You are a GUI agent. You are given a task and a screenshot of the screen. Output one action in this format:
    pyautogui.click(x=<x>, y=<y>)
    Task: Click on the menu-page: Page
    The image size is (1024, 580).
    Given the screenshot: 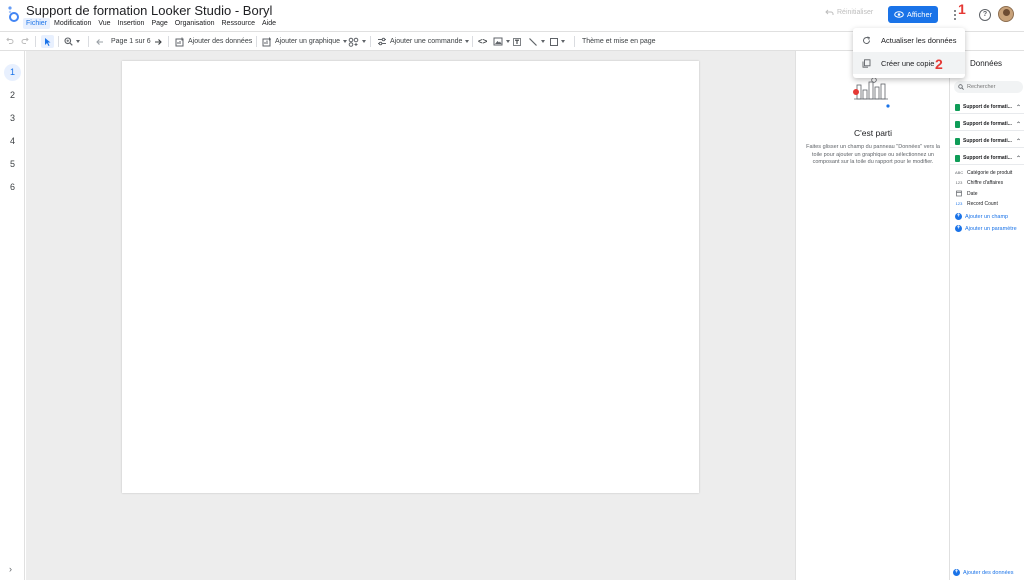 What is the action you would take?
    pyautogui.click(x=159, y=23)
    